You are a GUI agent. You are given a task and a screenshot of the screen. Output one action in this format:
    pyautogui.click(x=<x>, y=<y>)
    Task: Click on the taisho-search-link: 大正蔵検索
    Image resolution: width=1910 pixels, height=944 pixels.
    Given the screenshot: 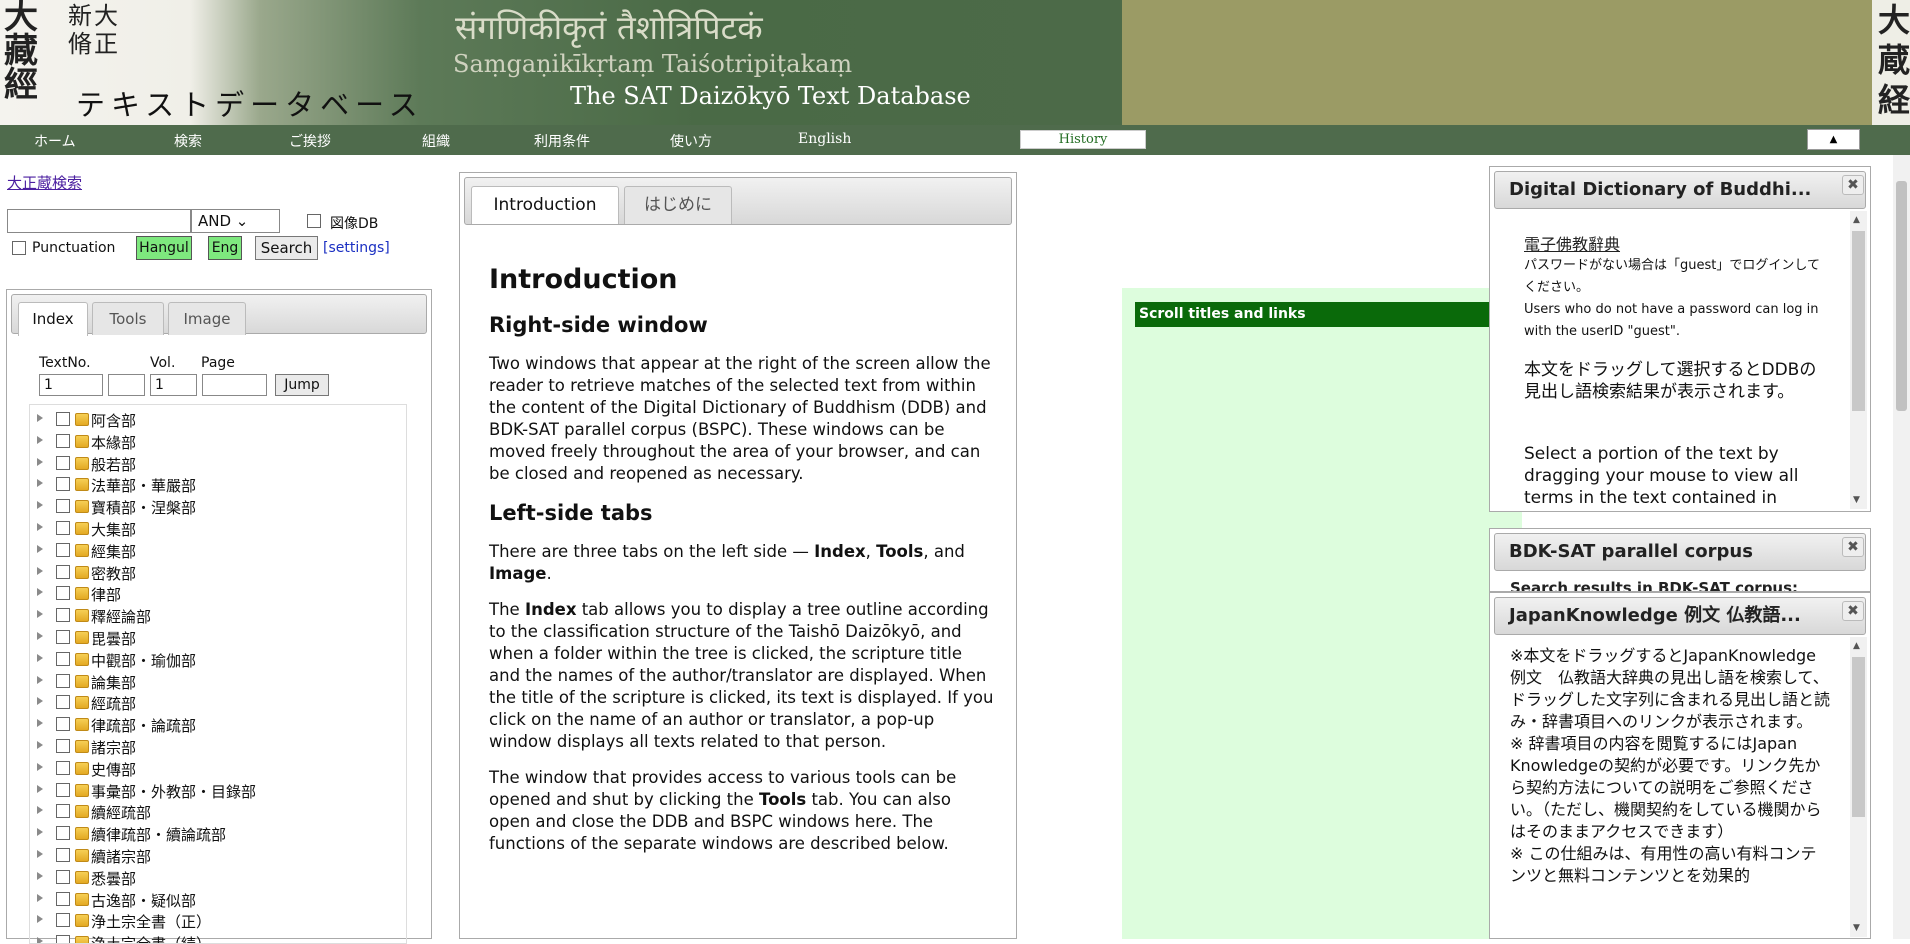 What is the action you would take?
    pyautogui.click(x=44, y=182)
    